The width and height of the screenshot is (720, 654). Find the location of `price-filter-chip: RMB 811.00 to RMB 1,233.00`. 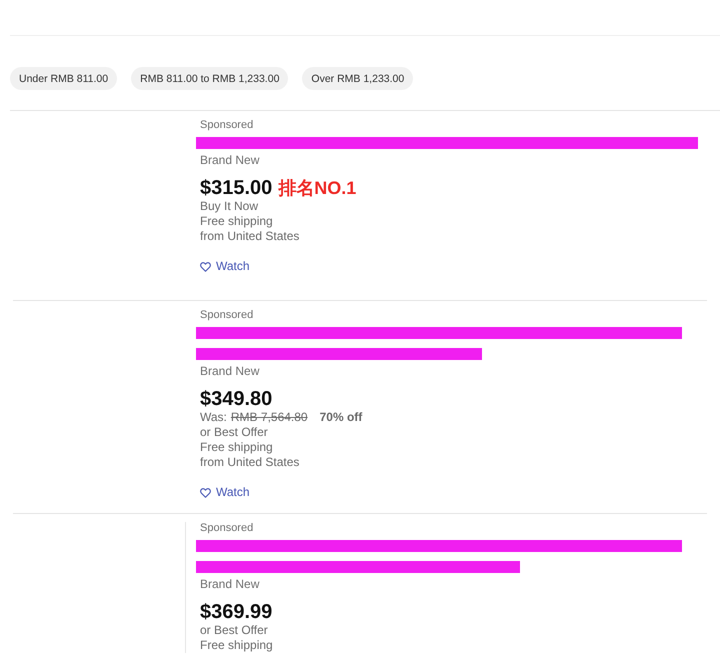

price-filter-chip: RMB 811.00 to RMB 1,233.00 is located at coordinates (209, 78).